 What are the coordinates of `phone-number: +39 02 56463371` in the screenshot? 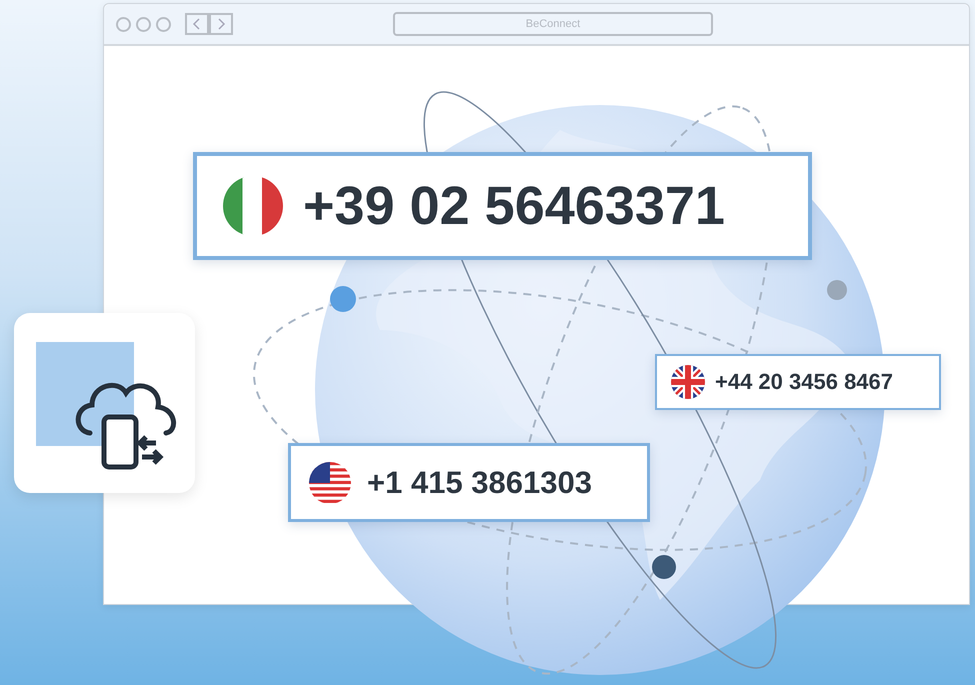 It's located at (514, 206).